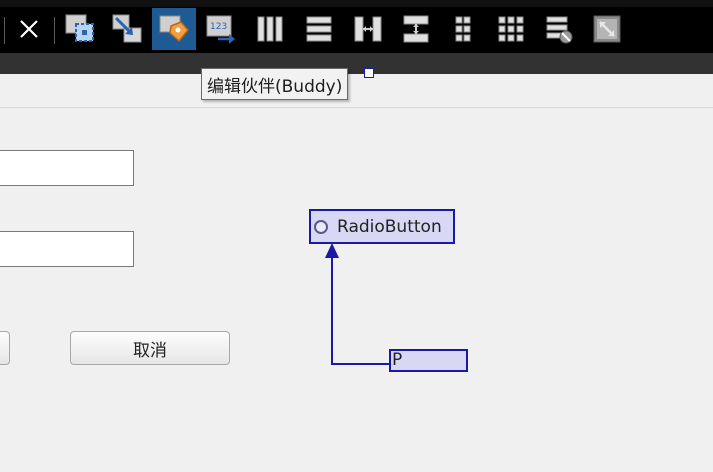 The height and width of the screenshot is (472, 713). Describe the element at coordinates (397, 360) in the screenshot. I see `buddy-label-text: P` at that location.